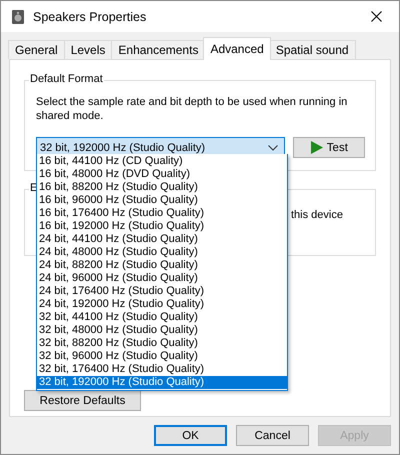 This screenshot has height=455, width=400. Describe the element at coordinates (162, 265) in the screenshot. I see `dropdown-option: 24 bit, 88200 Hz (Studio Quality)` at that location.